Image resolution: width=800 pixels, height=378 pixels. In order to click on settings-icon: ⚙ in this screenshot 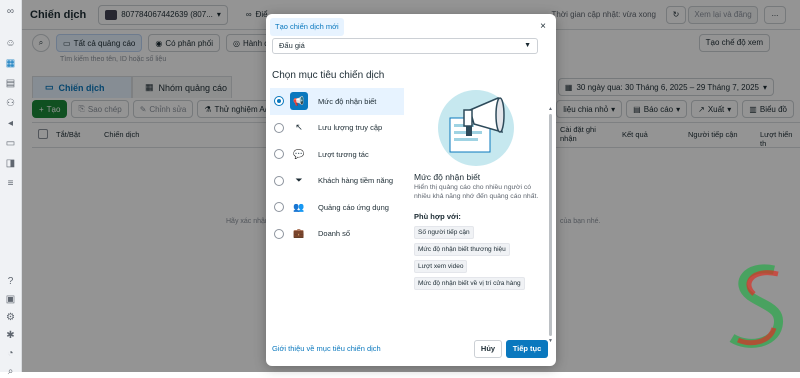, I will do `click(11, 318)`.